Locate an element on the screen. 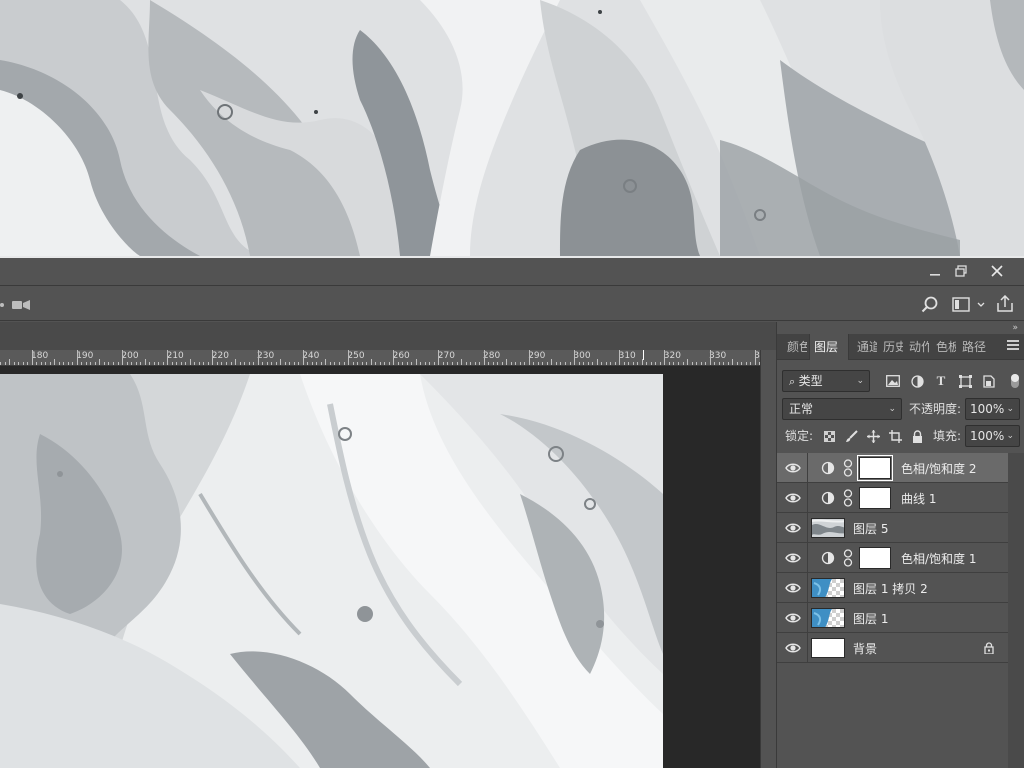 The height and width of the screenshot is (768, 1024). tab-history: 历史 is located at coordinates (891, 347).